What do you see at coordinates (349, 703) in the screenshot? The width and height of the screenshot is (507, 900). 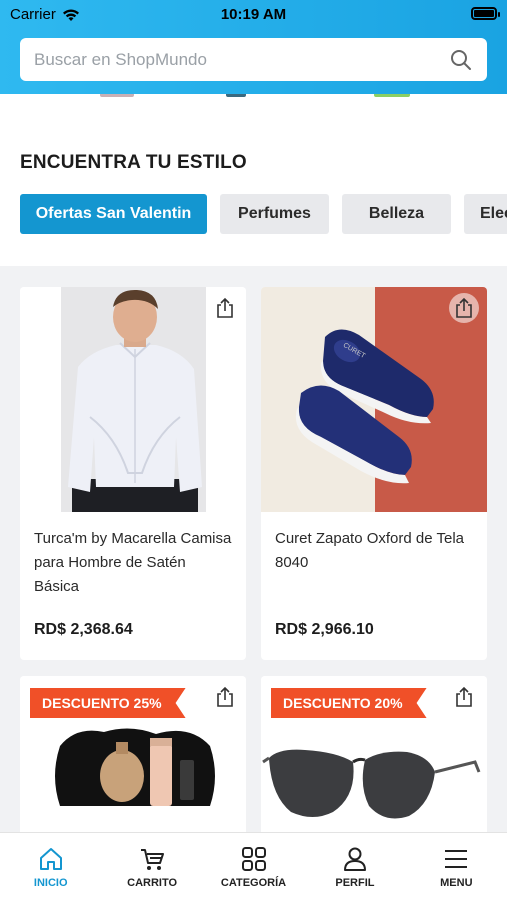 I see `discount-badge: DESCUENTO 20%` at bounding box center [349, 703].